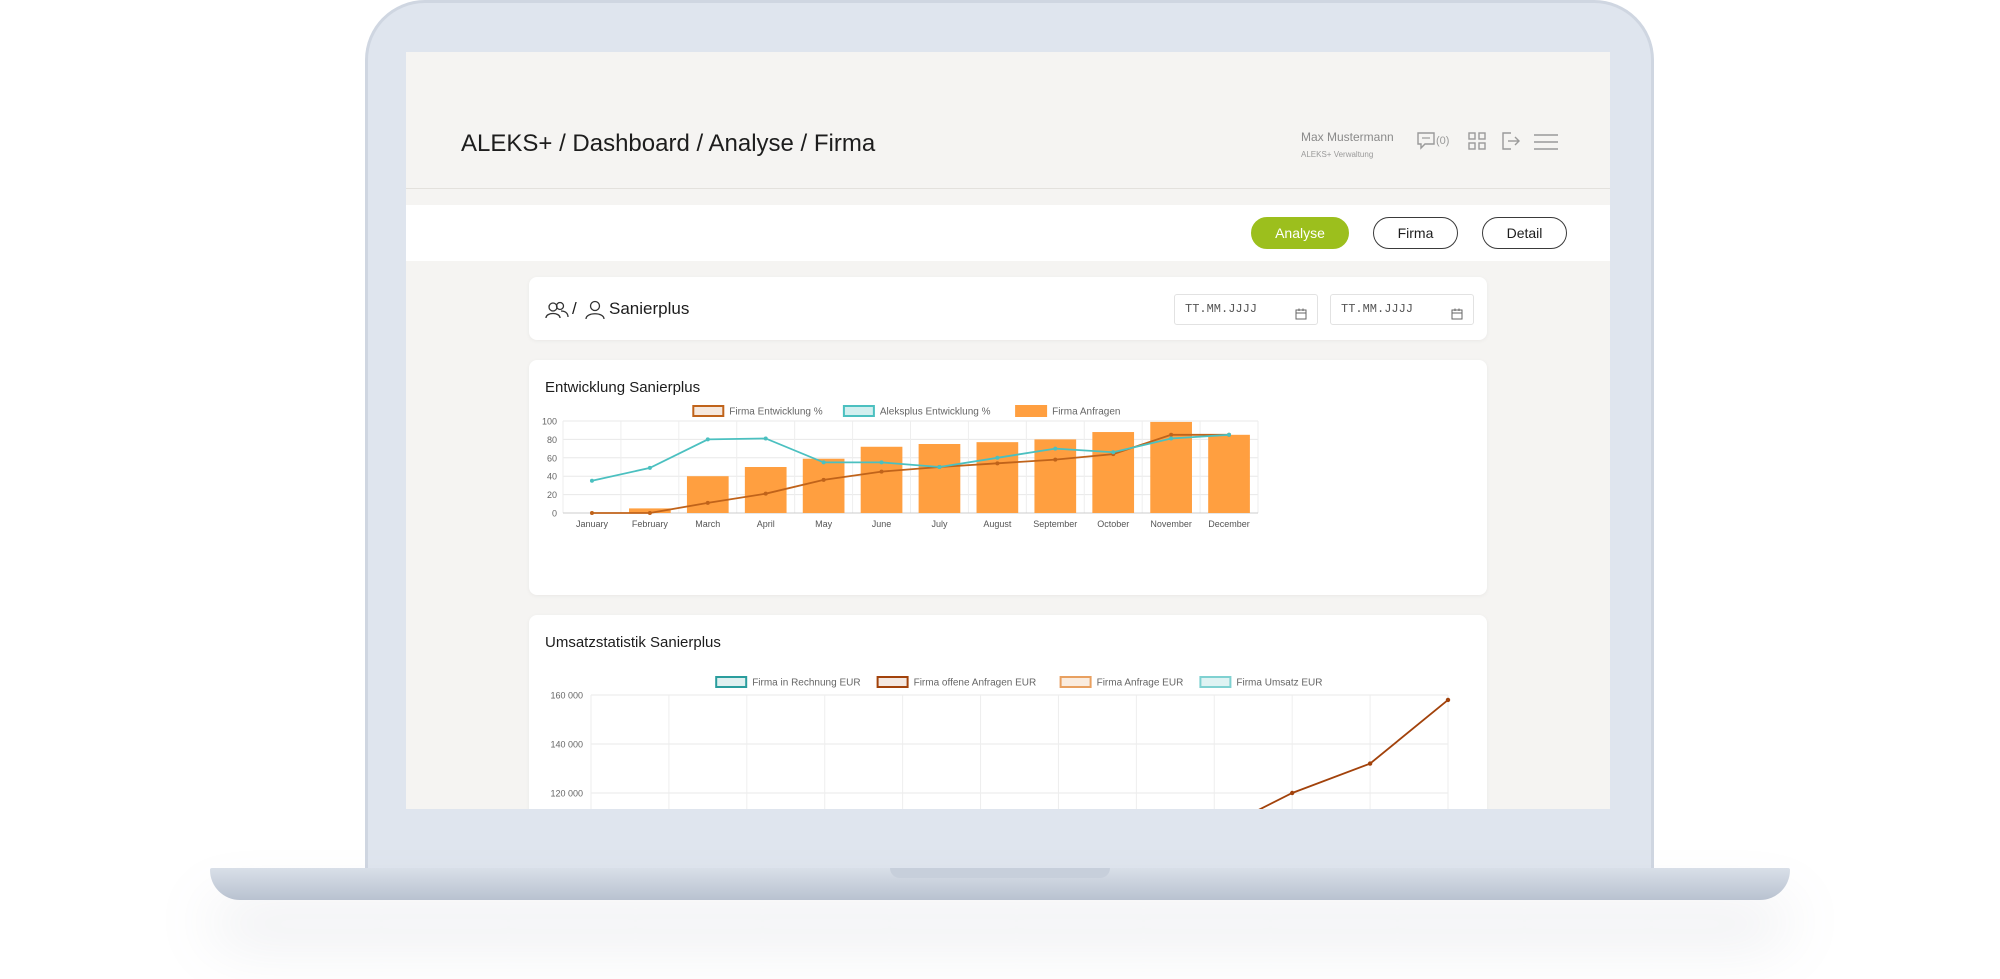  What do you see at coordinates (650, 524) in the screenshot?
I see `x-tick-label: February` at bounding box center [650, 524].